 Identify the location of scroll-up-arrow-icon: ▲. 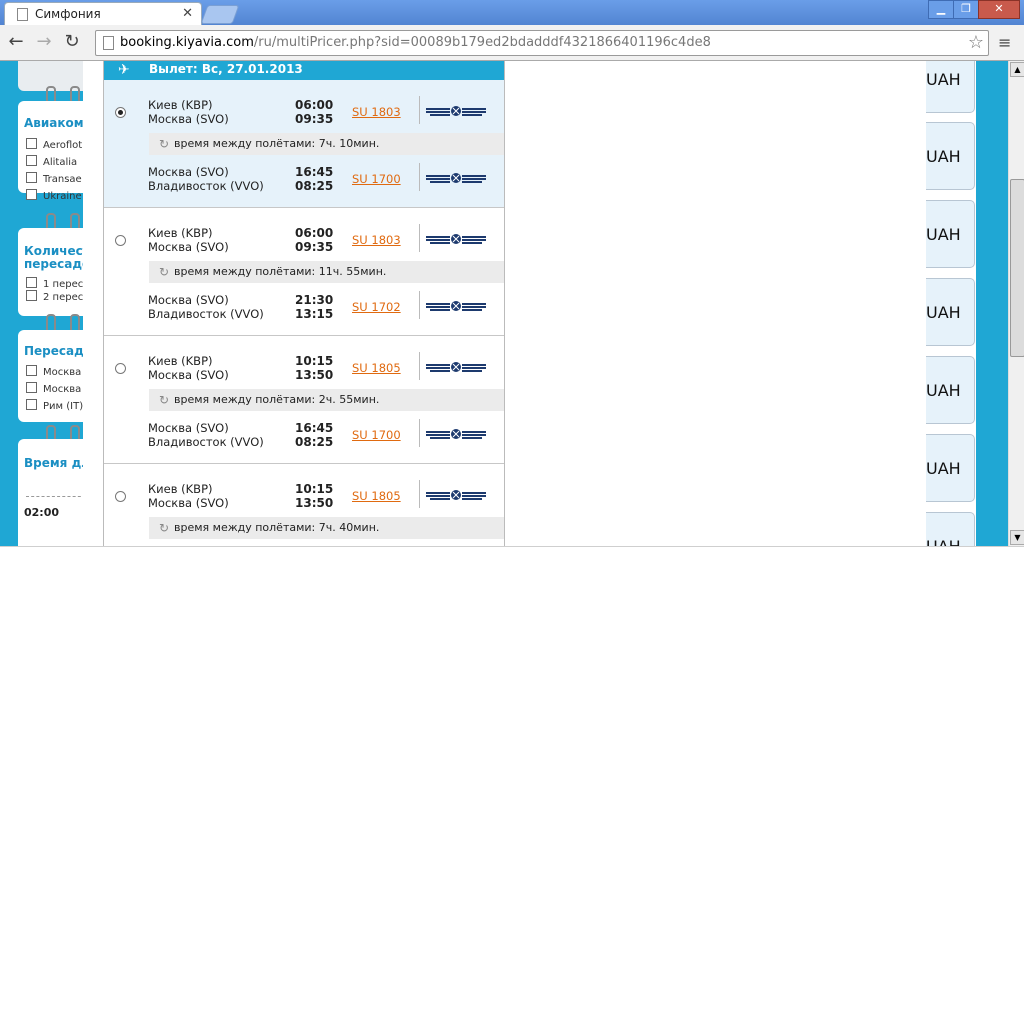
(1017, 69).